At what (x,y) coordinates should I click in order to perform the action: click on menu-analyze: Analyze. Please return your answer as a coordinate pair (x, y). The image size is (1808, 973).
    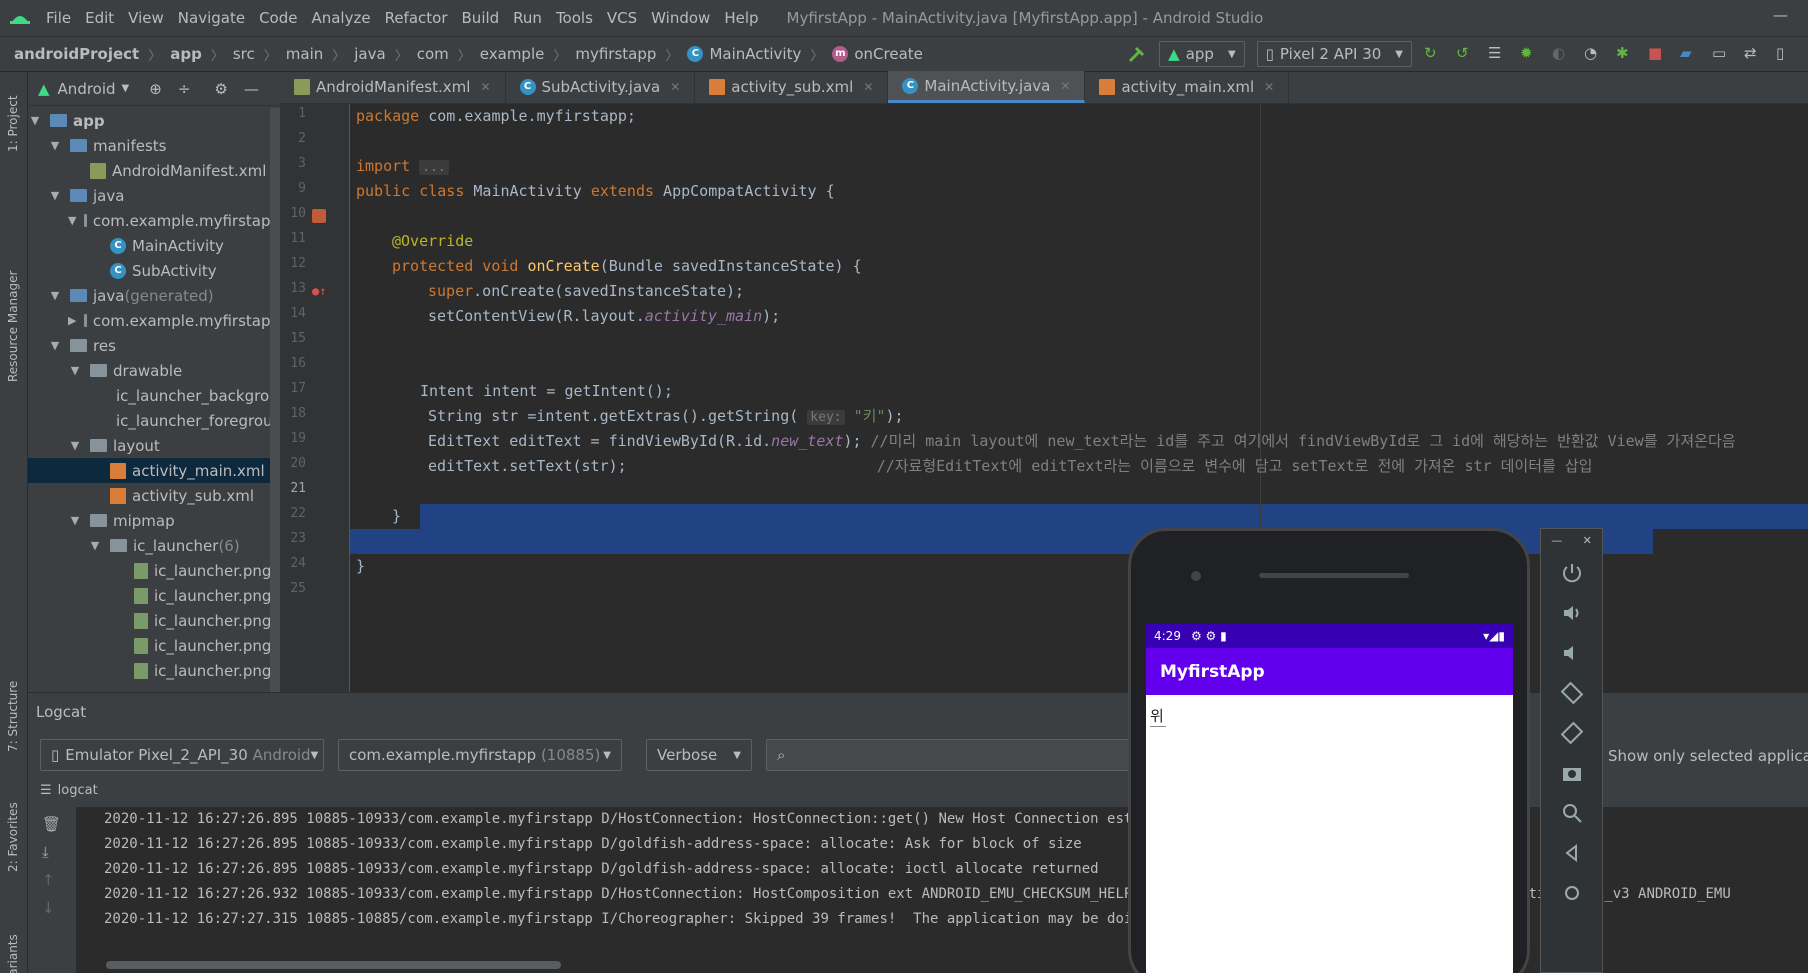
    Looking at the image, I should click on (340, 18).